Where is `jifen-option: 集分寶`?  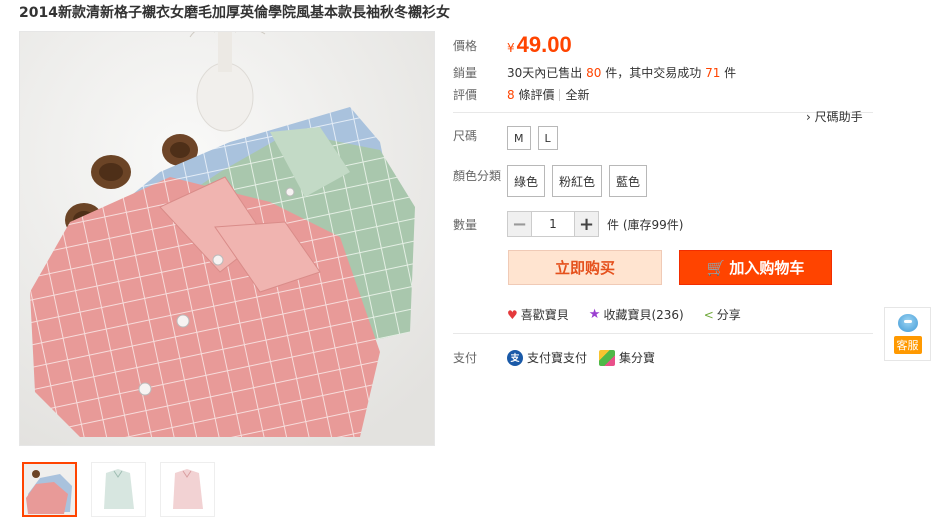 jifen-option: 集分寶 is located at coordinates (627, 357).